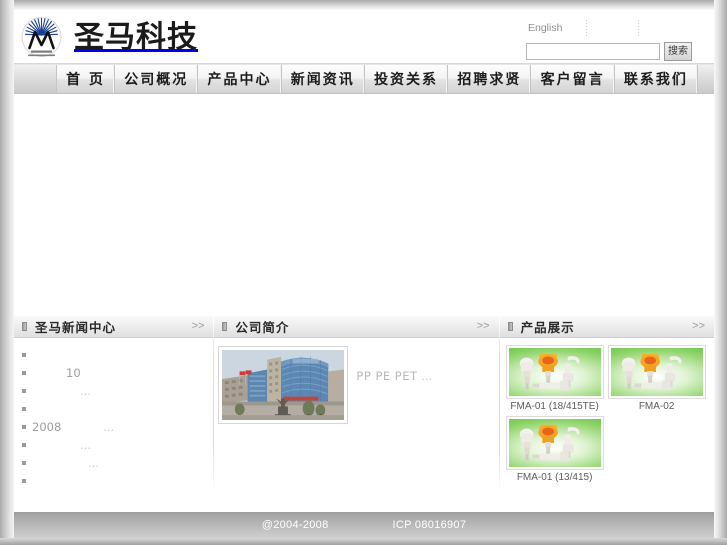 This screenshot has width=727, height=545. Describe the element at coordinates (295, 525) in the screenshot. I see `footer-copyright: @2004-2008` at that location.